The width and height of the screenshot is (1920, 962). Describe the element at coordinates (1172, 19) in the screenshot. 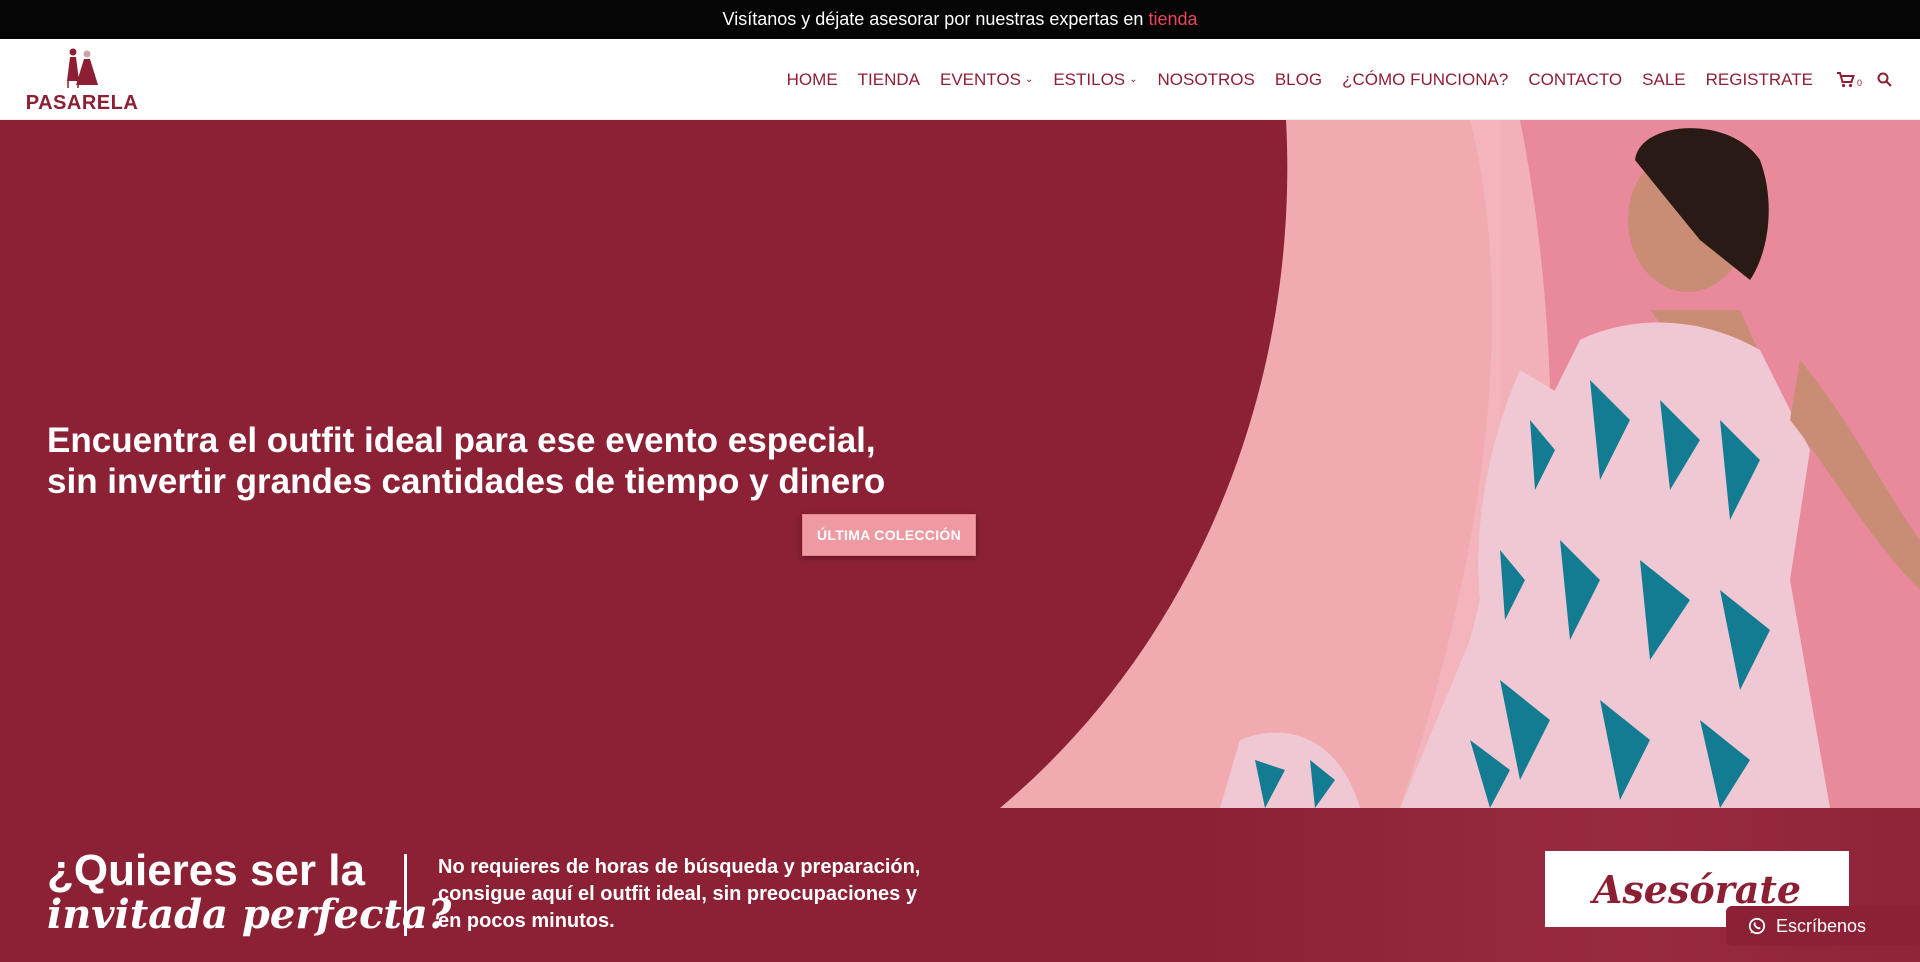

I see `announcement-store-link: tienda` at that location.